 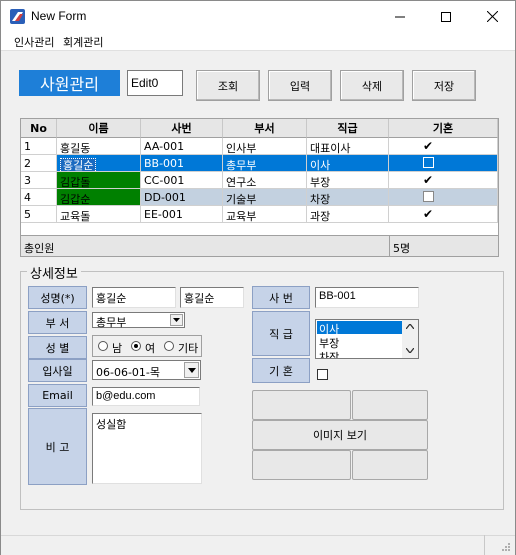 I want to click on cell-name: 홍길동, so click(x=99, y=146).